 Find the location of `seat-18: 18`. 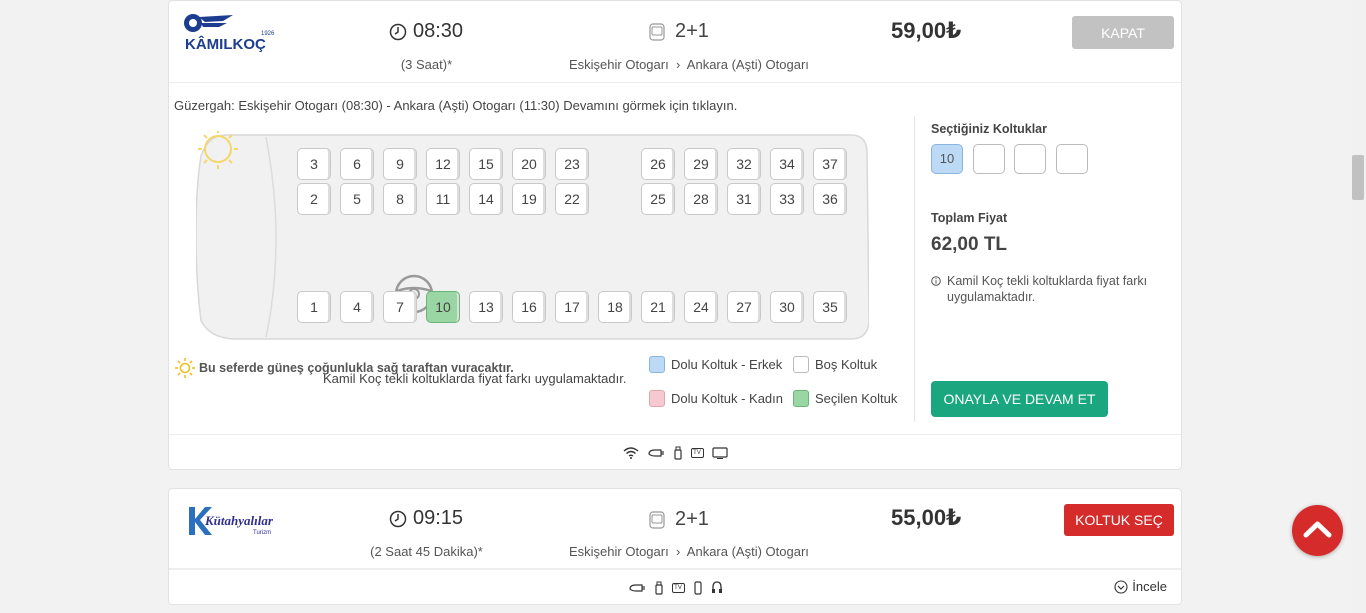

seat-18: 18 is located at coordinates (615, 307).